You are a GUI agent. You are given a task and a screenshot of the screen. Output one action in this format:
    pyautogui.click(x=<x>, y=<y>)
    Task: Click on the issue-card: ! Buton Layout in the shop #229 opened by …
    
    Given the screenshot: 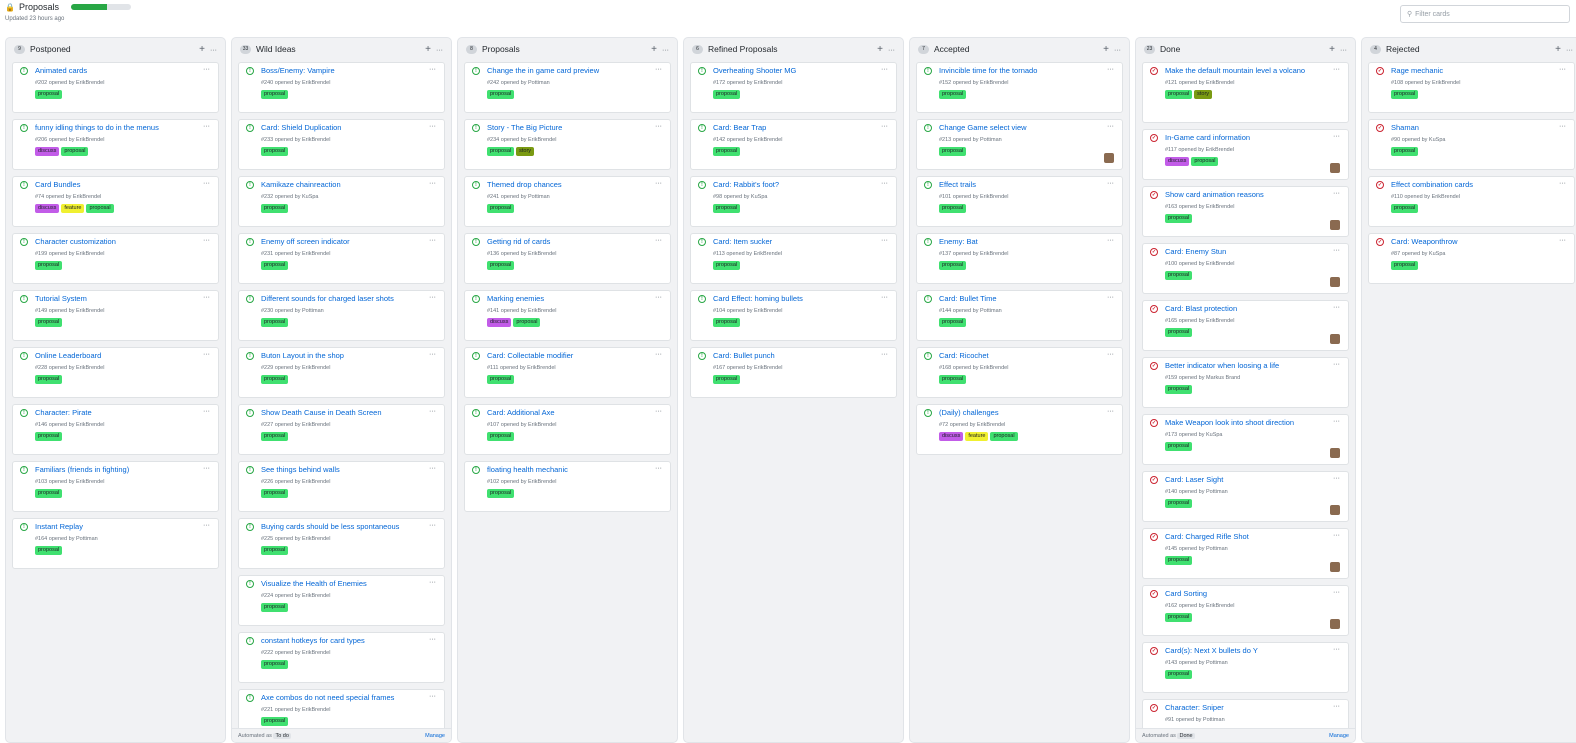 What is the action you would take?
    pyautogui.click(x=341, y=372)
    